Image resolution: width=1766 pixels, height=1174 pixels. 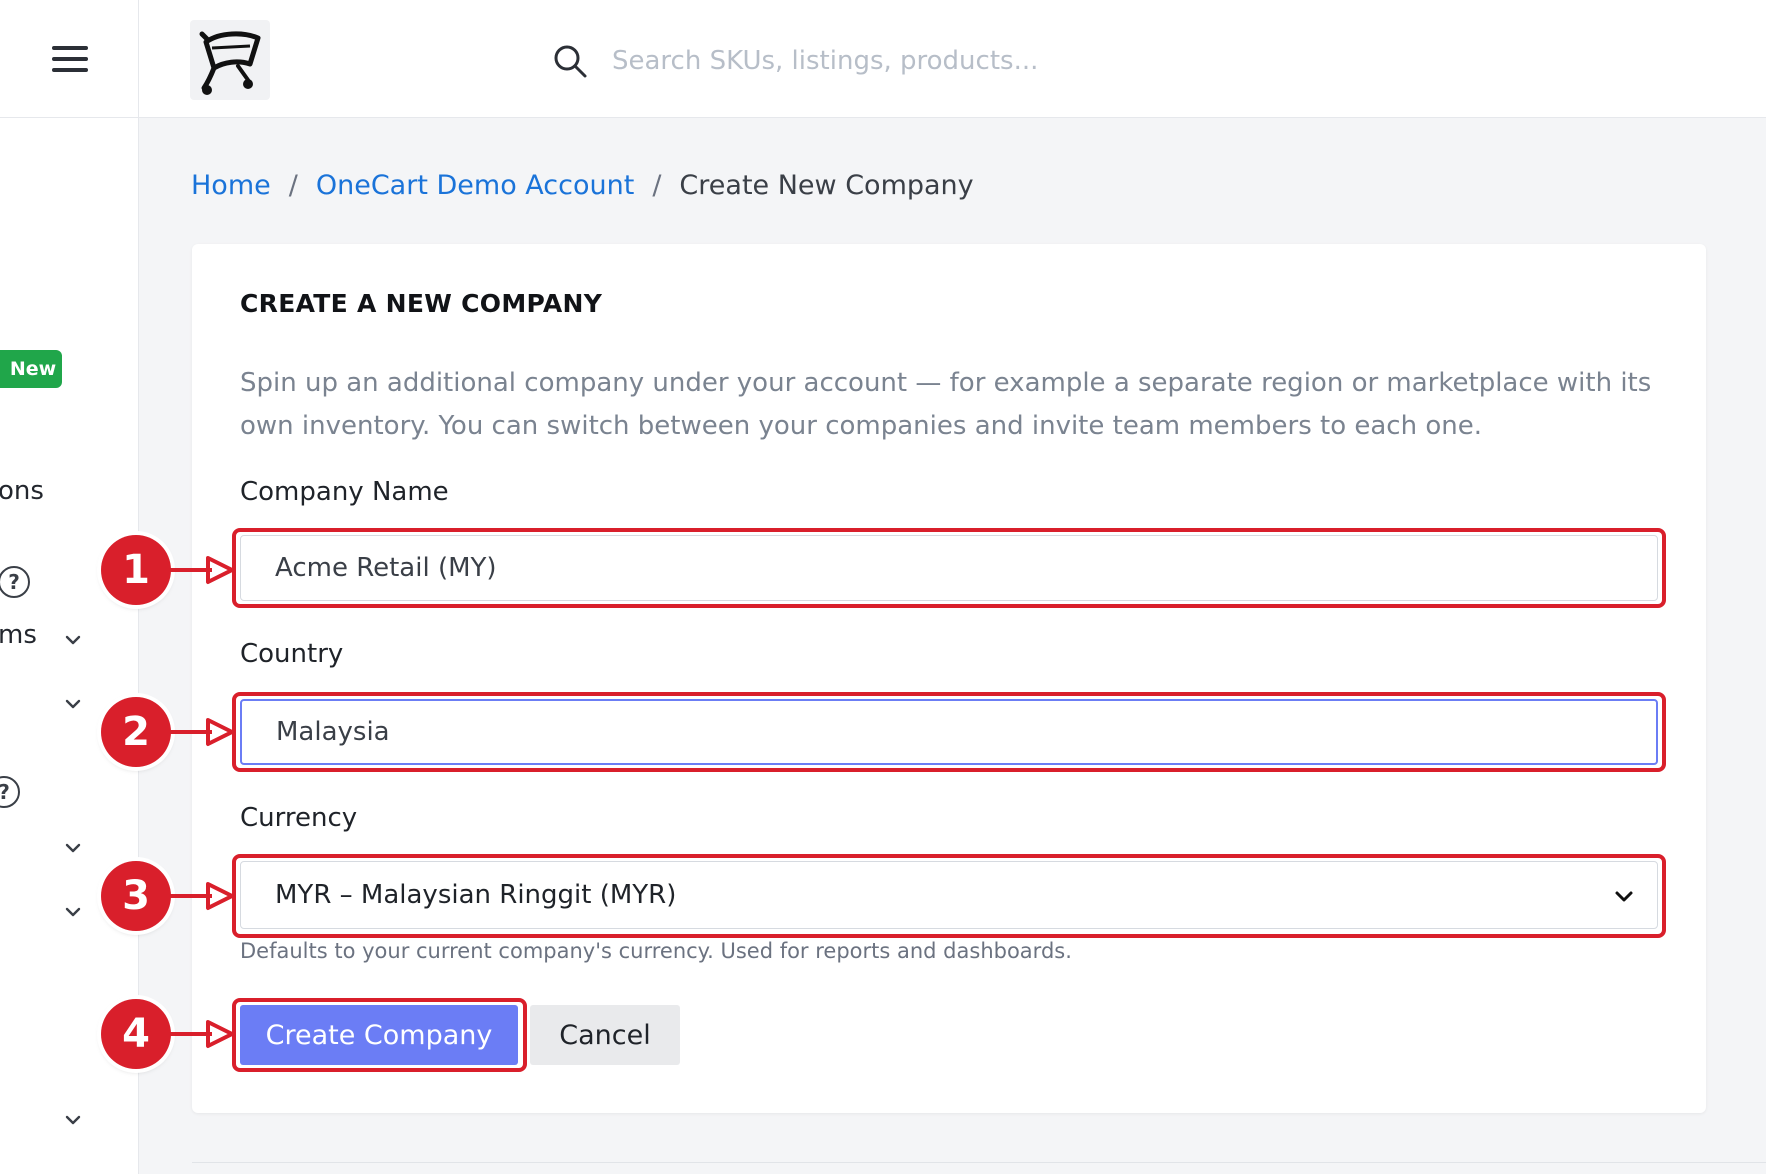 What do you see at coordinates (136, 570) in the screenshot?
I see `step-1-marker: 1` at bounding box center [136, 570].